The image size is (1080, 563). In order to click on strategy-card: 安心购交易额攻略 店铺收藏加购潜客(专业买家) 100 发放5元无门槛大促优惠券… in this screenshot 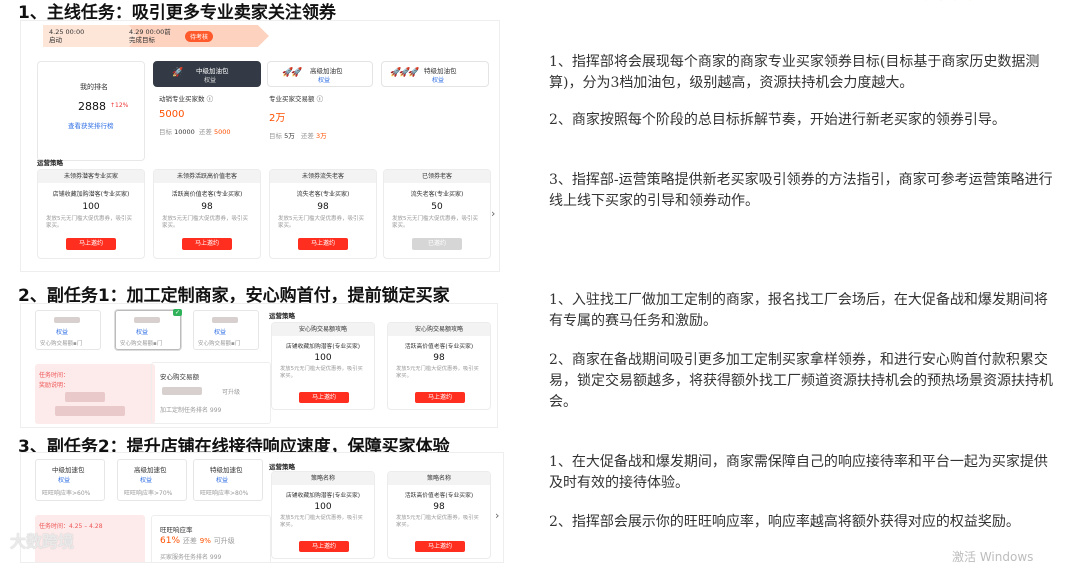, I will do `click(323, 366)`.